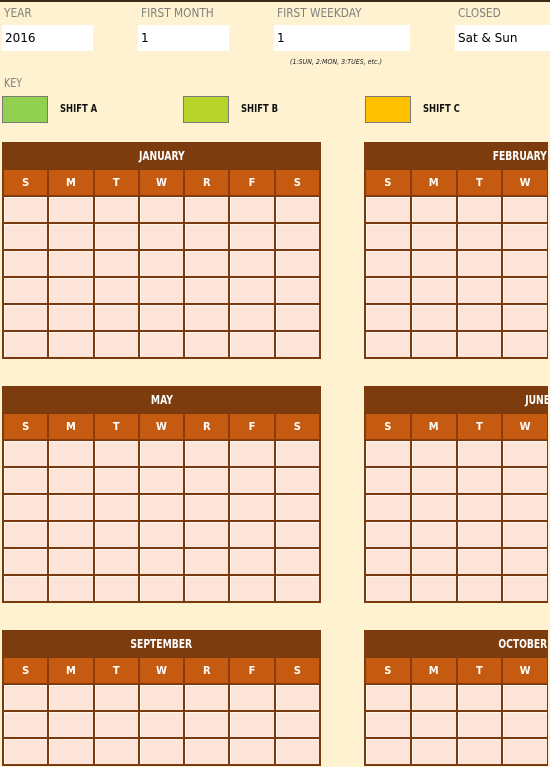 This screenshot has height=767, width=550. I want to click on year-input: 2016, so click(47, 38).